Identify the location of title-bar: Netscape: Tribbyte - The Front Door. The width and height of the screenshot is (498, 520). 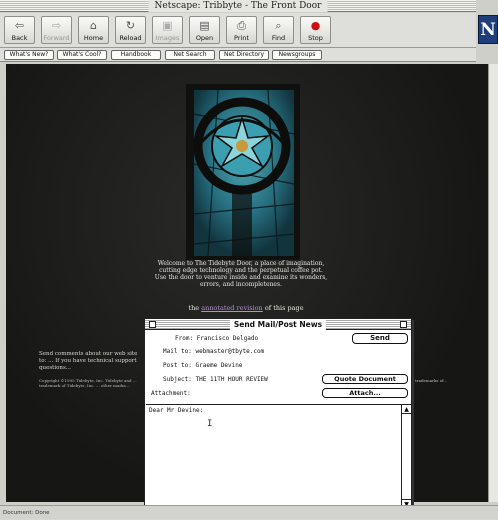
(238, 6).